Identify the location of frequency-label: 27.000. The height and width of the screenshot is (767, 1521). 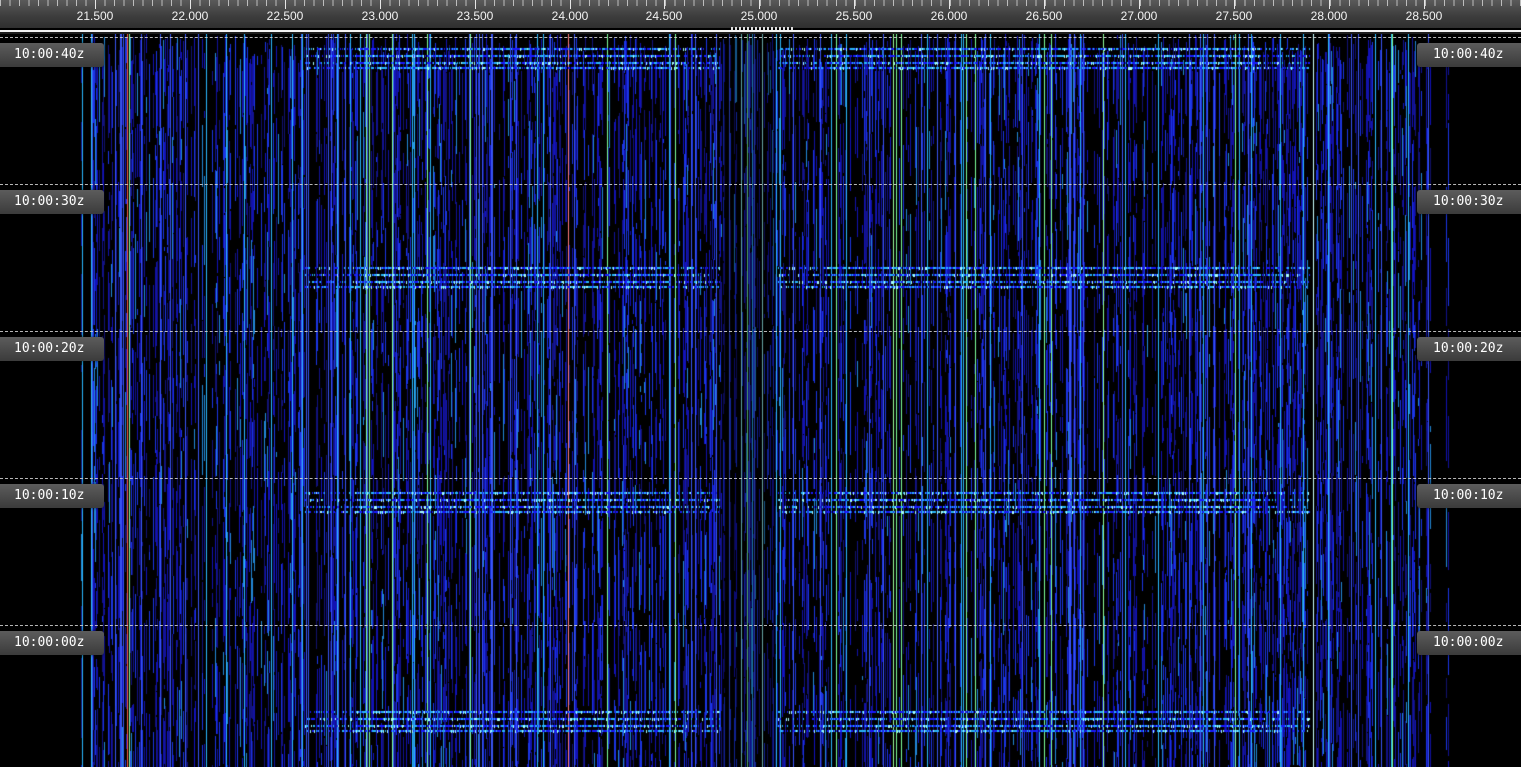
(1139, 16).